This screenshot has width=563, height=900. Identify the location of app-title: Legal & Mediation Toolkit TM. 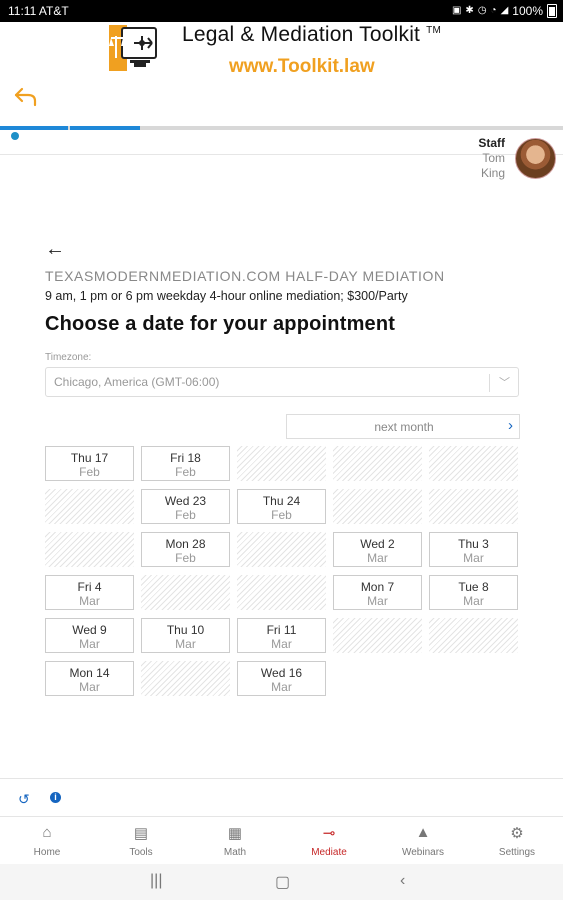
(311, 35).